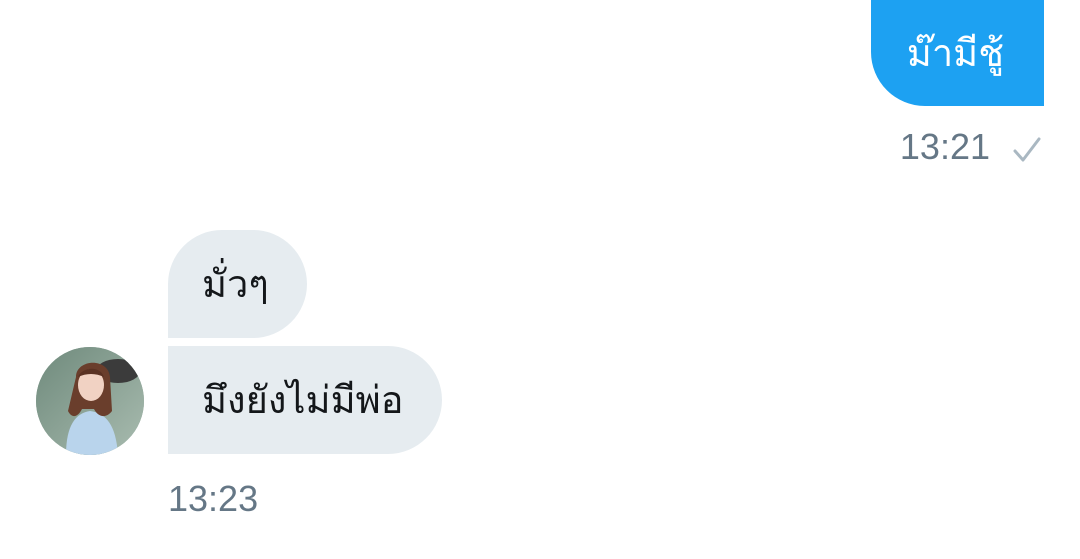 The image size is (1080, 559). Describe the element at coordinates (90, 401) in the screenshot. I see `user-avatar` at that location.